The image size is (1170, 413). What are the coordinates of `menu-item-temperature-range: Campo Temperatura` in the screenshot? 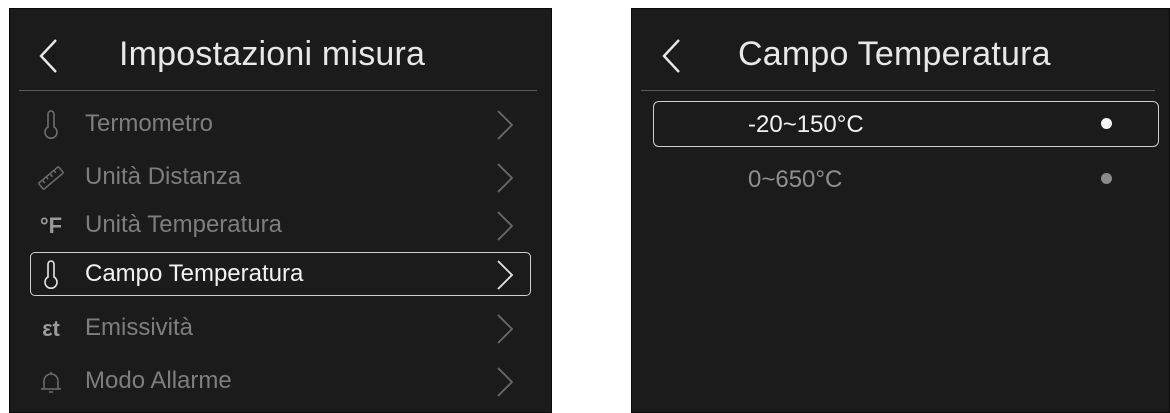 It's located at (280, 275).